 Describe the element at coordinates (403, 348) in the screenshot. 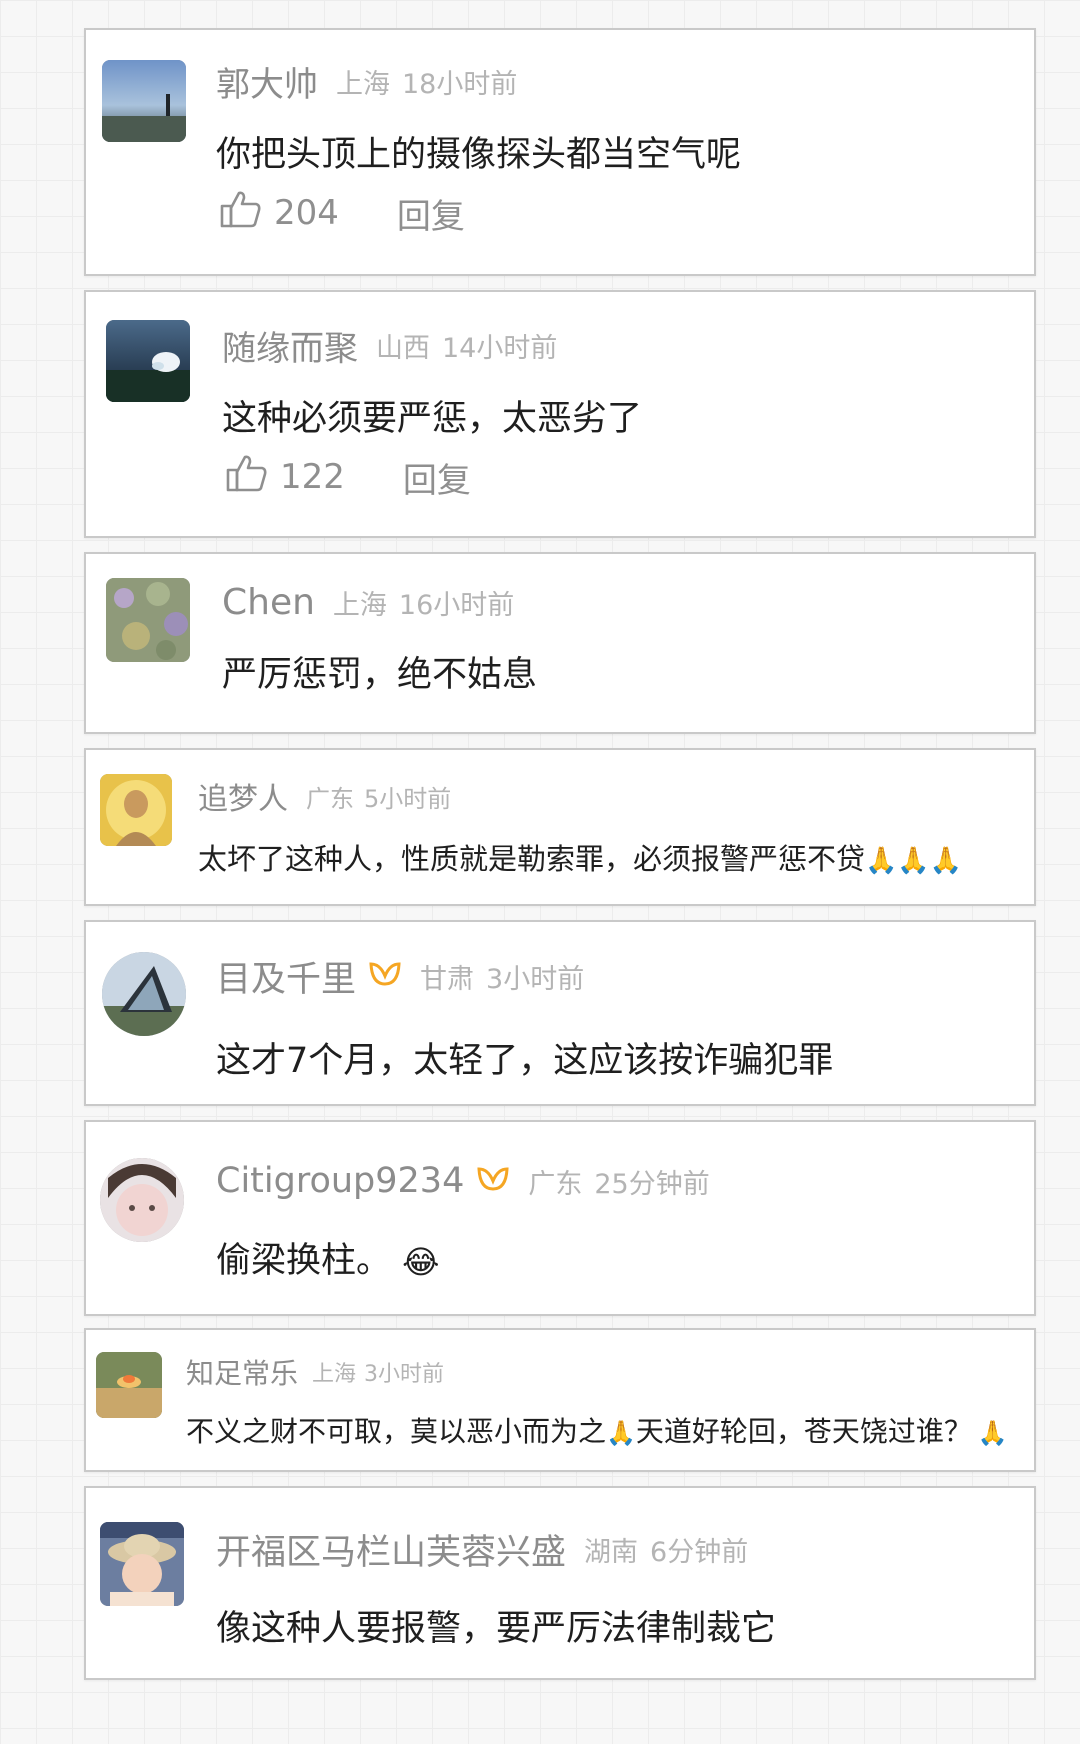

I see `location: 山西` at that location.